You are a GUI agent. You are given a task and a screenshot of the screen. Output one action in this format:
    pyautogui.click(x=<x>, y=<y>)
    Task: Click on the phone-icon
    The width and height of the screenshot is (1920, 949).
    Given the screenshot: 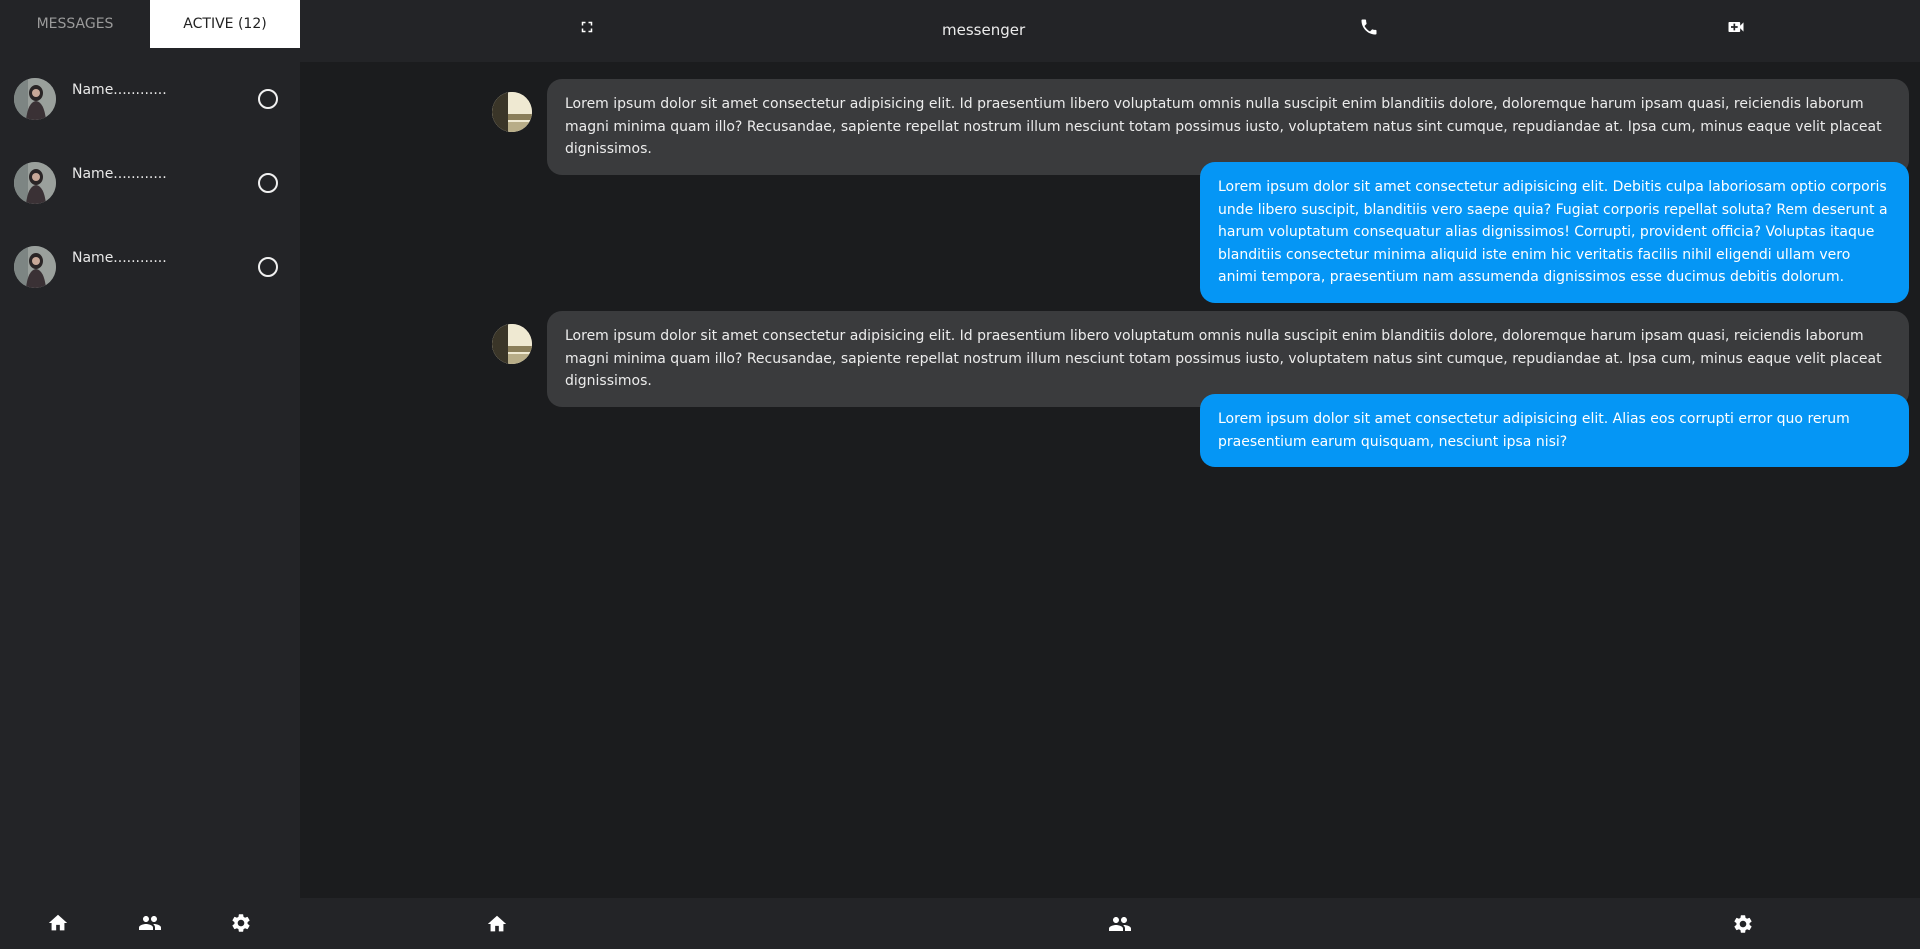 What is the action you would take?
    pyautogui.click(x=1369, y=27)
    